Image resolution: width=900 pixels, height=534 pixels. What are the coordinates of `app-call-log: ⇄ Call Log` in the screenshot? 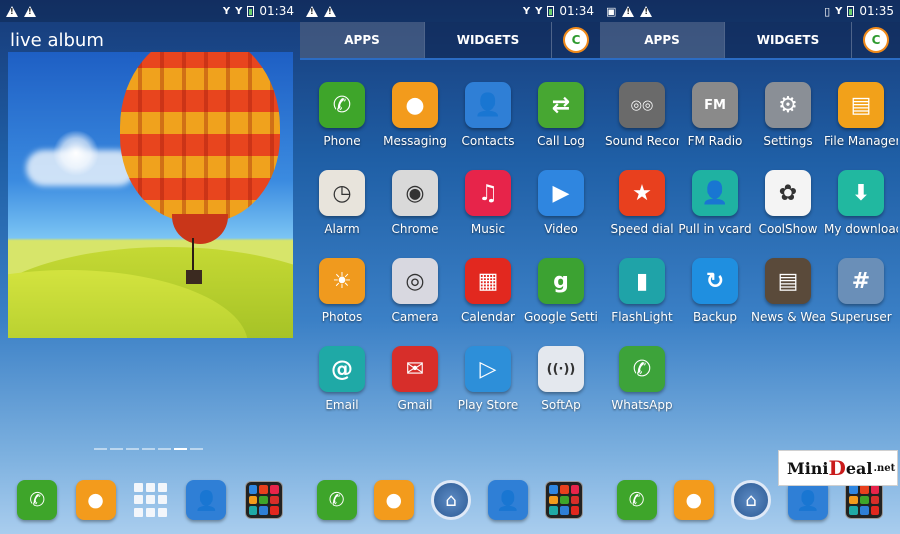 It's located at (561, 115).